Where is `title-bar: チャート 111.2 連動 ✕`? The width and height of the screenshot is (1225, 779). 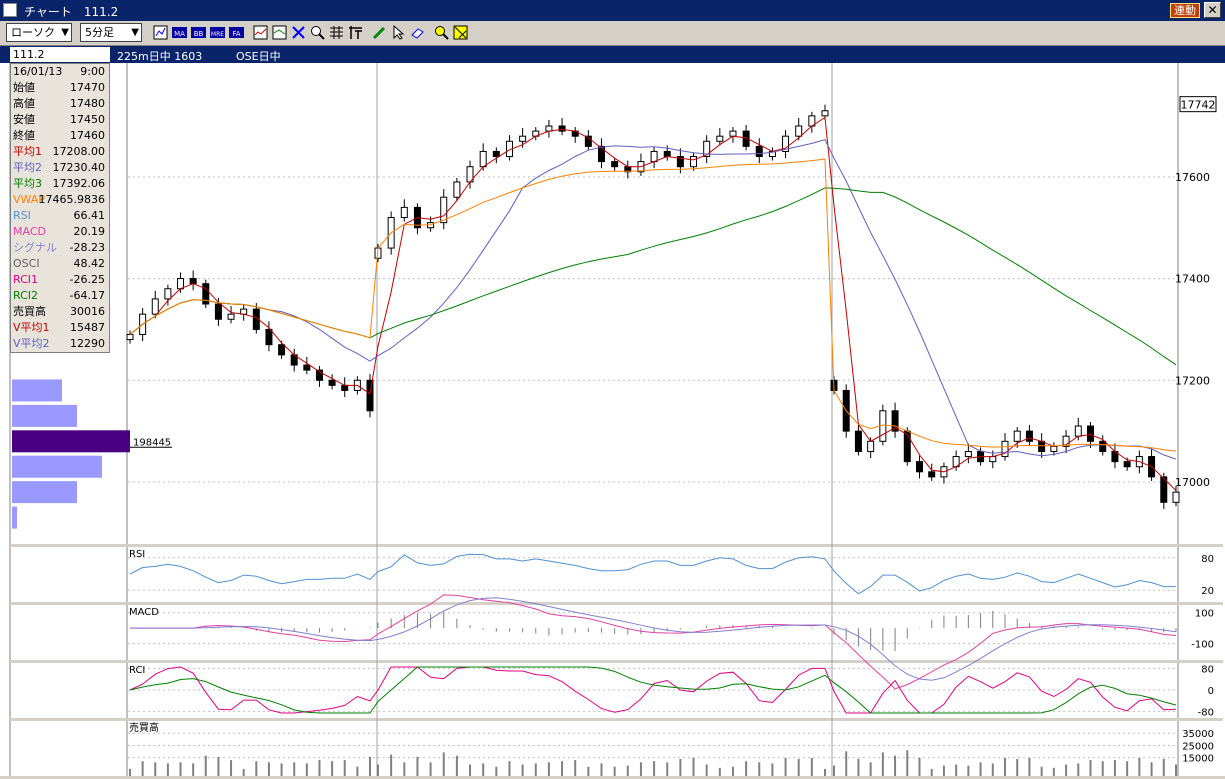
title-bar: チャート 111.2 連動 ✕ is located at coordinates (612, 10).